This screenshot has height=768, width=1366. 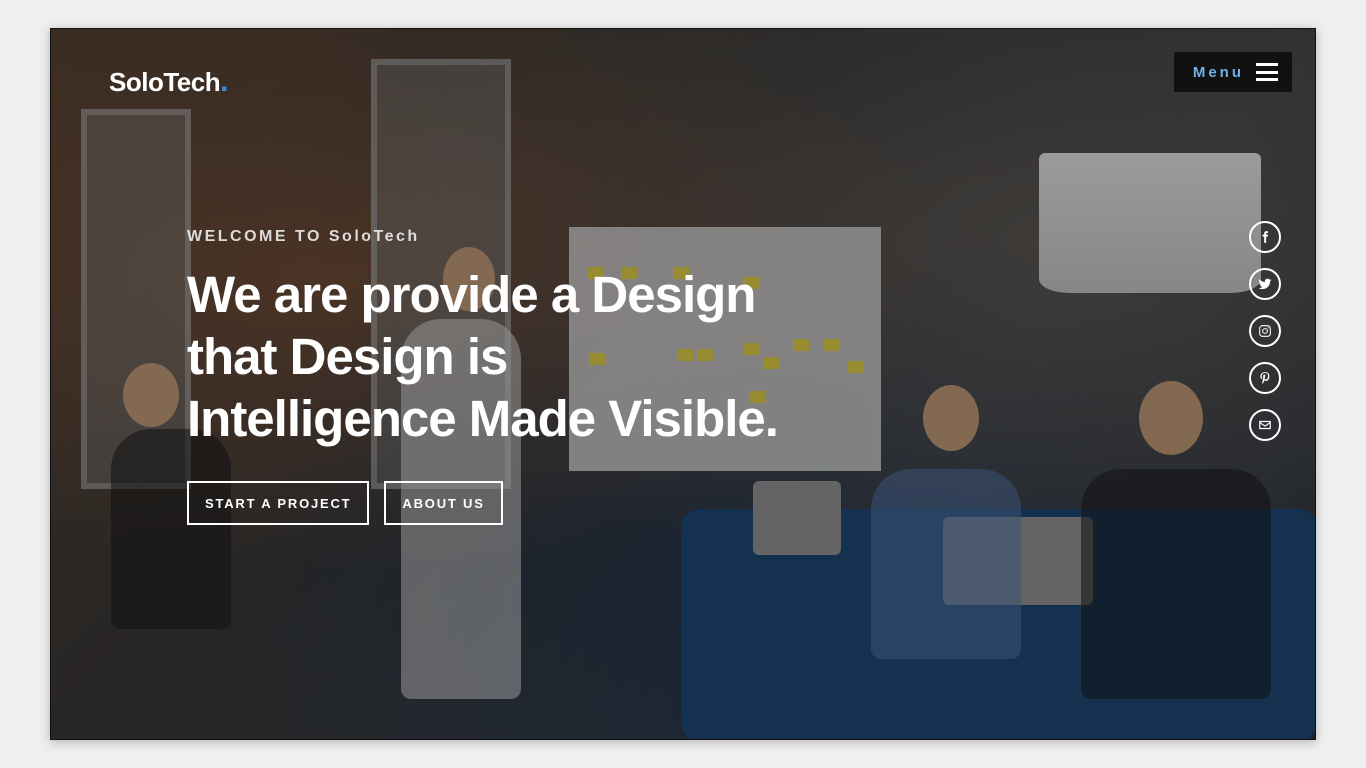 I want to click on email-link, so click(x=1265, y=425).